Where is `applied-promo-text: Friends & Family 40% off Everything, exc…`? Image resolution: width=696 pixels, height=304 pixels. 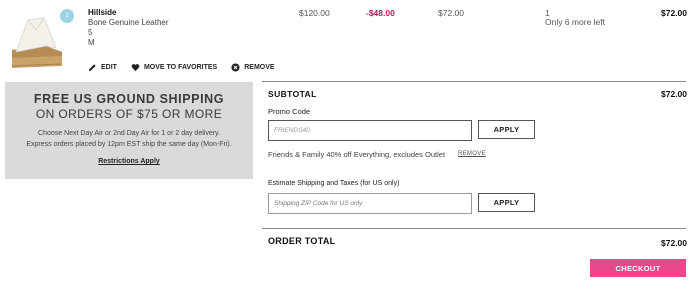 applied-promo-text: Friends & Family 40% off Everything, exc… is located at coordinates (357, 154).